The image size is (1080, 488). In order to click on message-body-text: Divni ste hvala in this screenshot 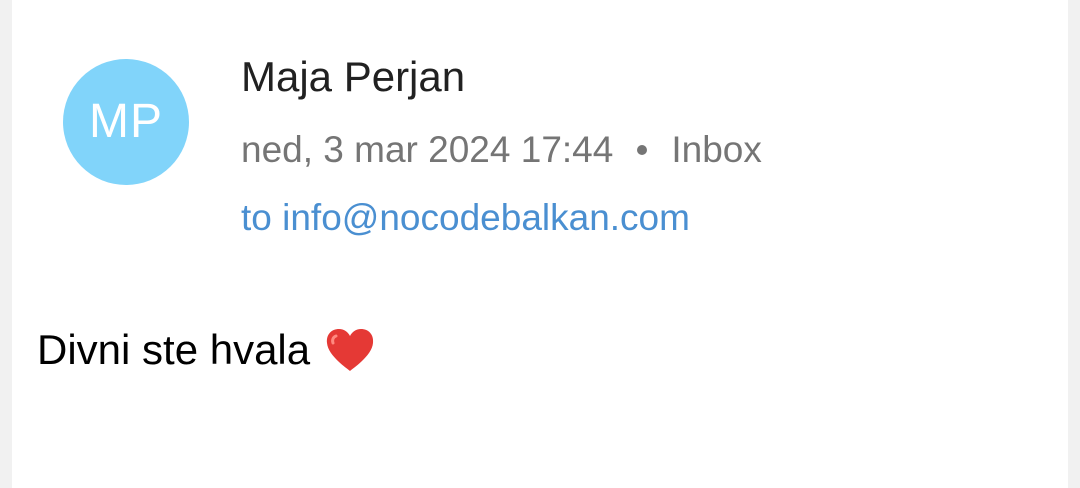, I will do `click(174, 349)`.